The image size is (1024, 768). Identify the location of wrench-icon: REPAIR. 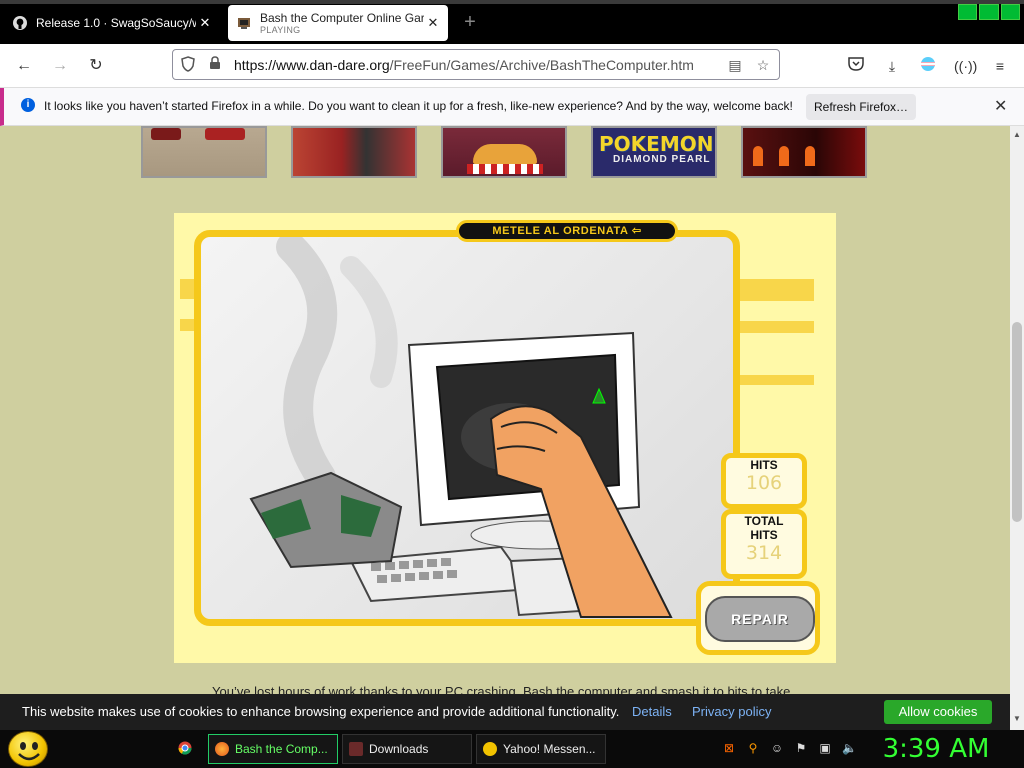
(760, 619).